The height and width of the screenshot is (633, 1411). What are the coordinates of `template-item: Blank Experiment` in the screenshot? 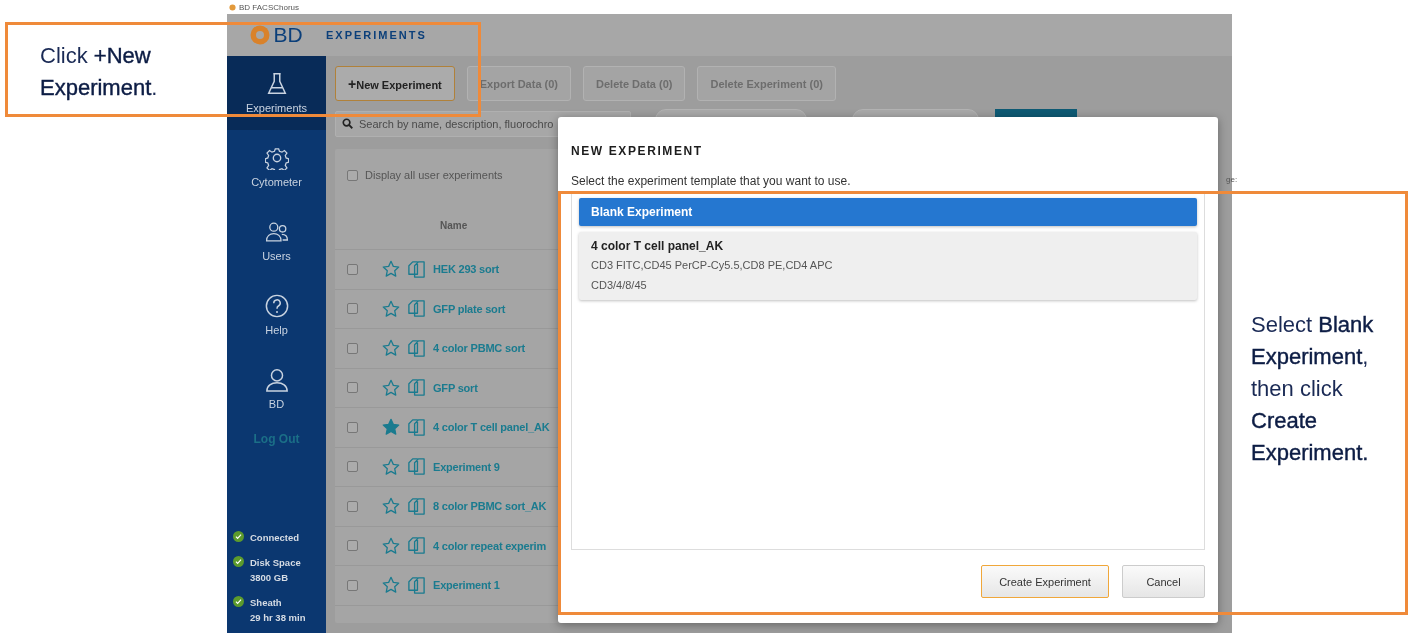 It's located at (888, 212).